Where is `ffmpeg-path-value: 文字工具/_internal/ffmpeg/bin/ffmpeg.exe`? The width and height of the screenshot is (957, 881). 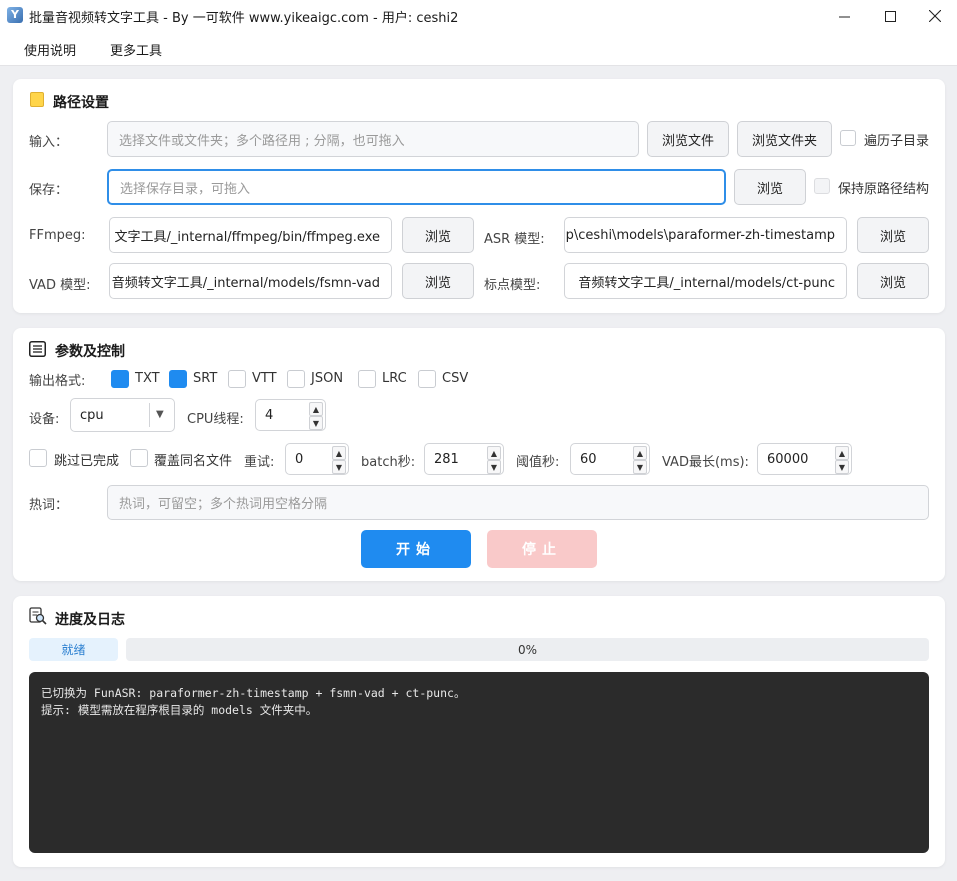 ffmpeg-path-value: 文字工具/_internal/ffmpeg/bin/ffmpeg.exe is located at coordinates (247, 237).